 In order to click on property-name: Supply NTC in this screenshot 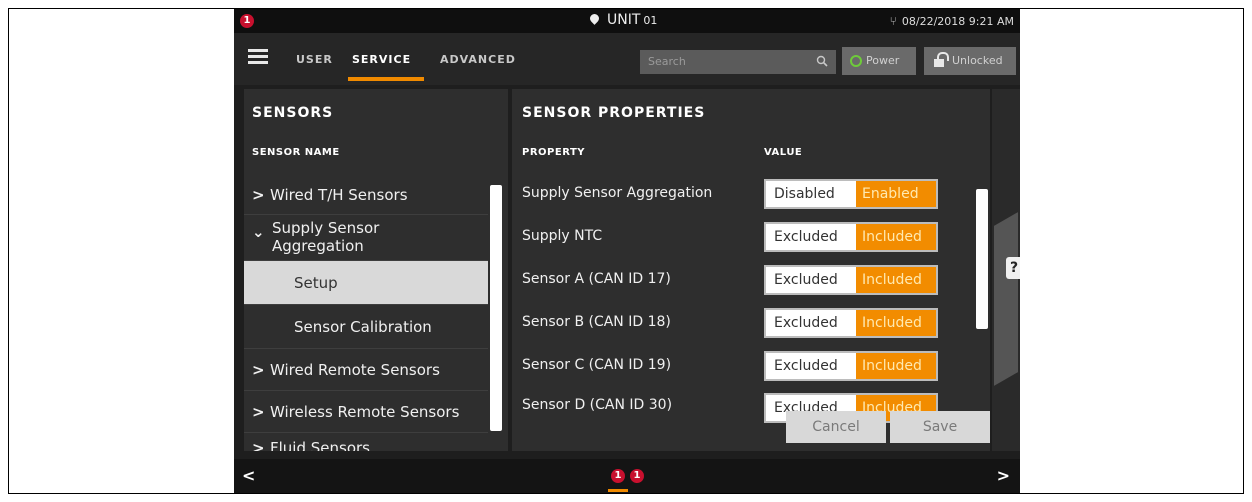, I will do `click(562, 236)`.